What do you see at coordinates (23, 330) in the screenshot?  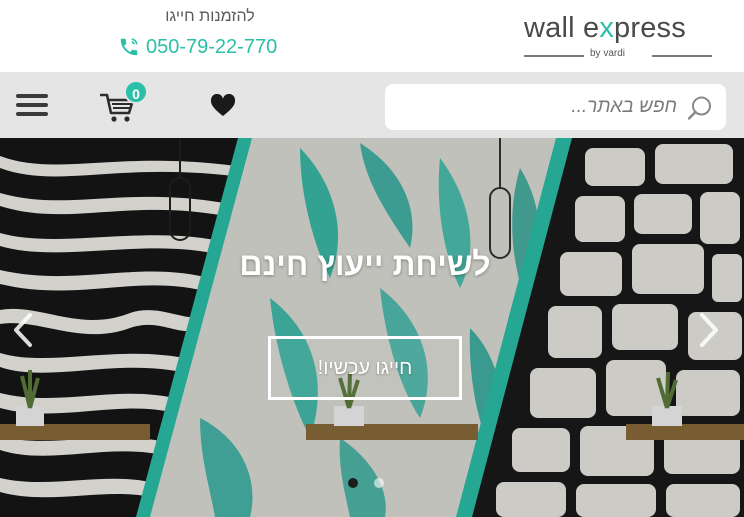 I see `chevron-left-icon` at bounding box center [23, 330].